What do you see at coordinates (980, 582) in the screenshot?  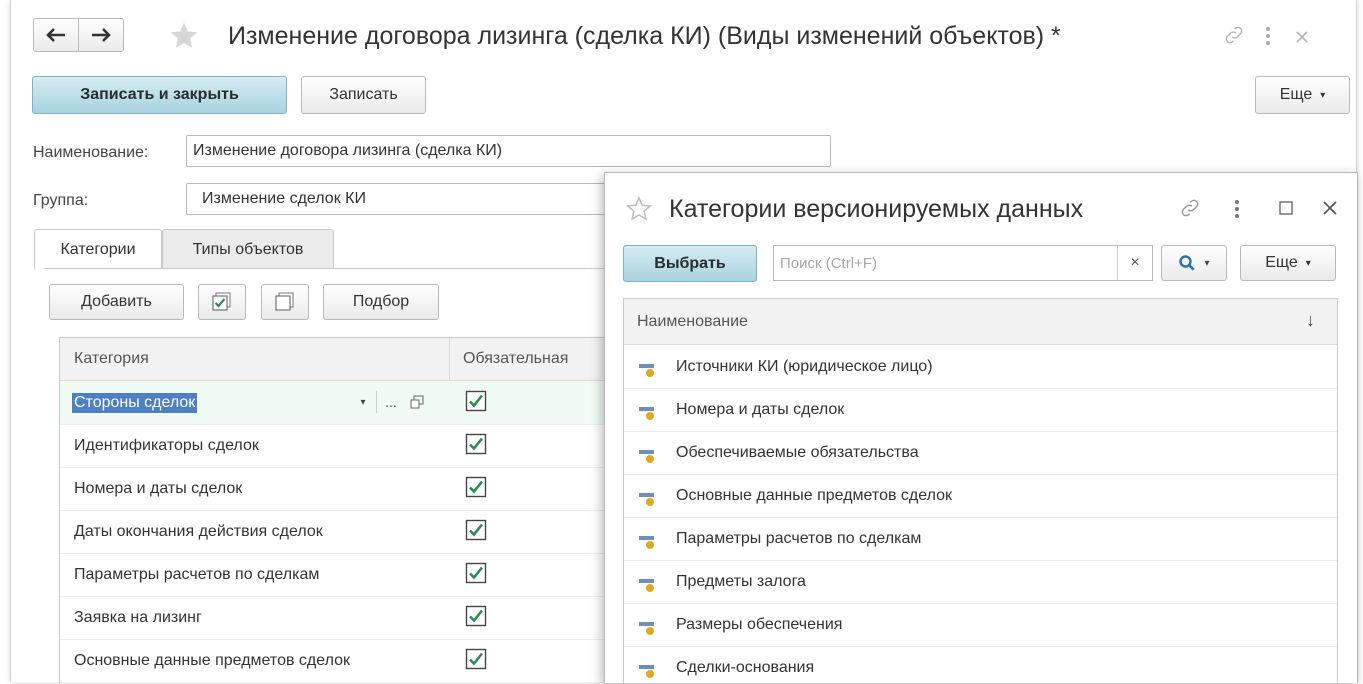 I see `list-item: Предметы залога` at bounding box center [980, 582].